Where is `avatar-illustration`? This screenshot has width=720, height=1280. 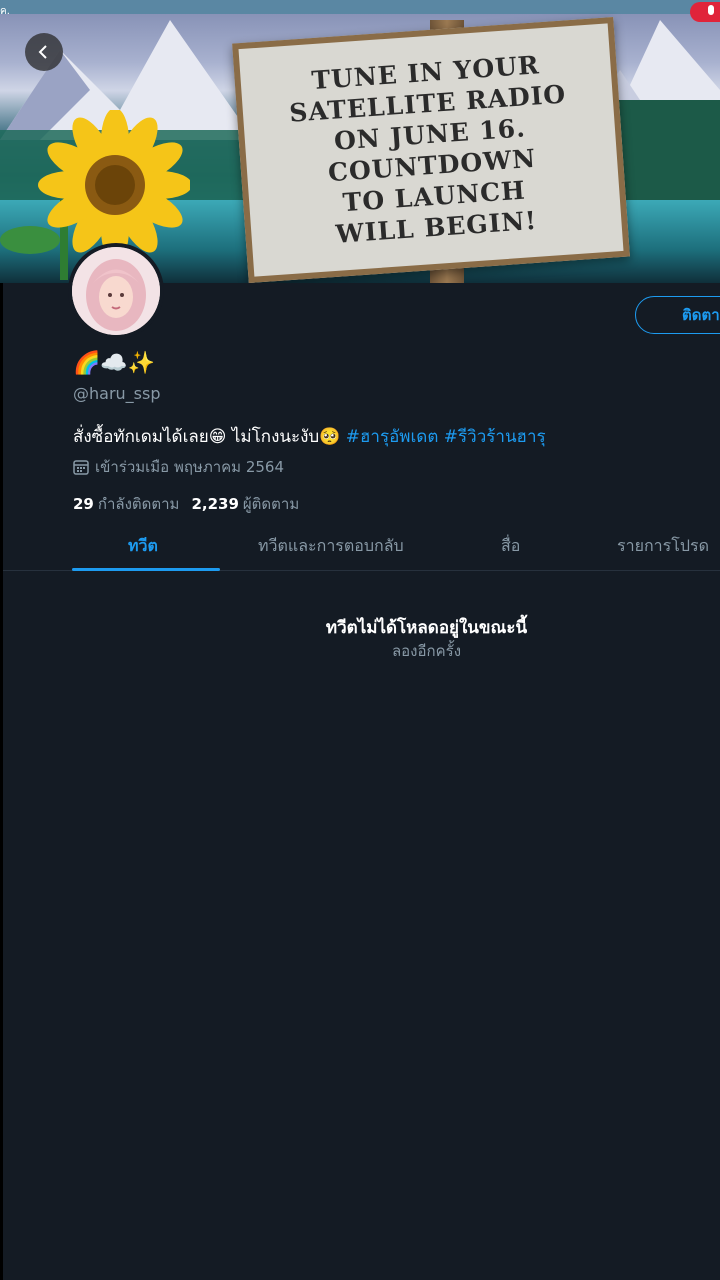
avatar-illustration is located at coordinates (116, 291).